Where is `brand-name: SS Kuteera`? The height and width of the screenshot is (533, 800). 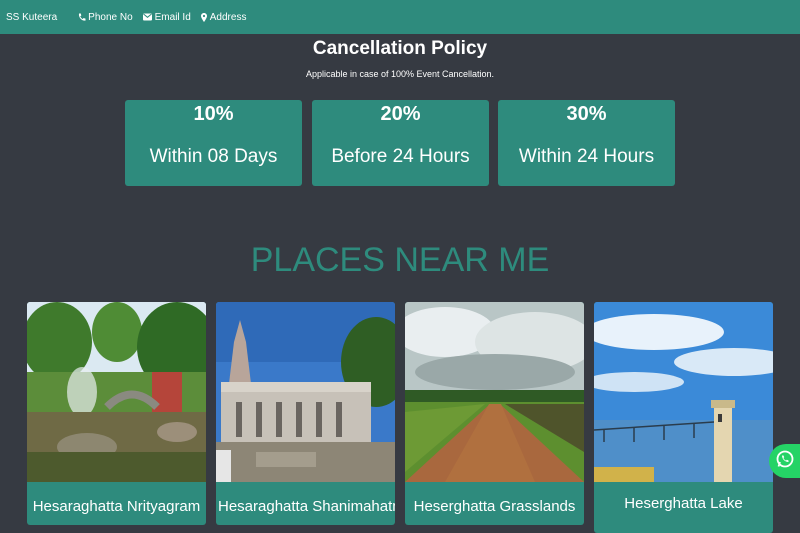 brand-name: SS Kuteera is located at coordinates (31, 17).